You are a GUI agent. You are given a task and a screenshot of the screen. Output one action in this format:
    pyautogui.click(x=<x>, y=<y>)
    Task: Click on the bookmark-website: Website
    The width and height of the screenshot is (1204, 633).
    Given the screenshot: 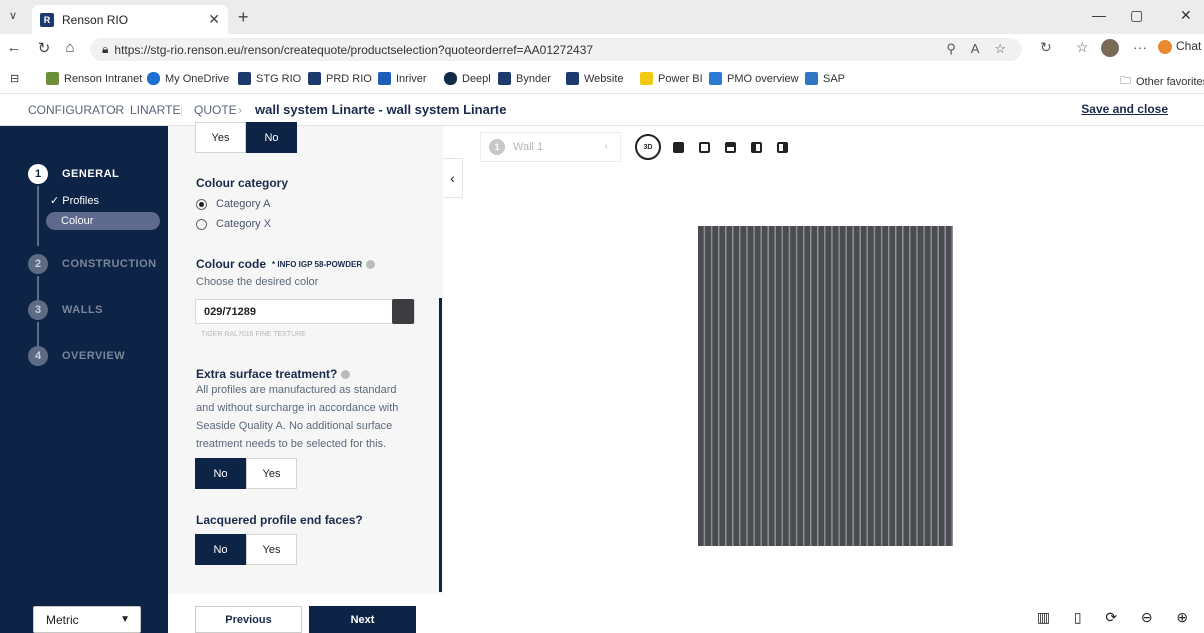 What is the action you would take?
    pyautogui.click(x=595, y=78)
    